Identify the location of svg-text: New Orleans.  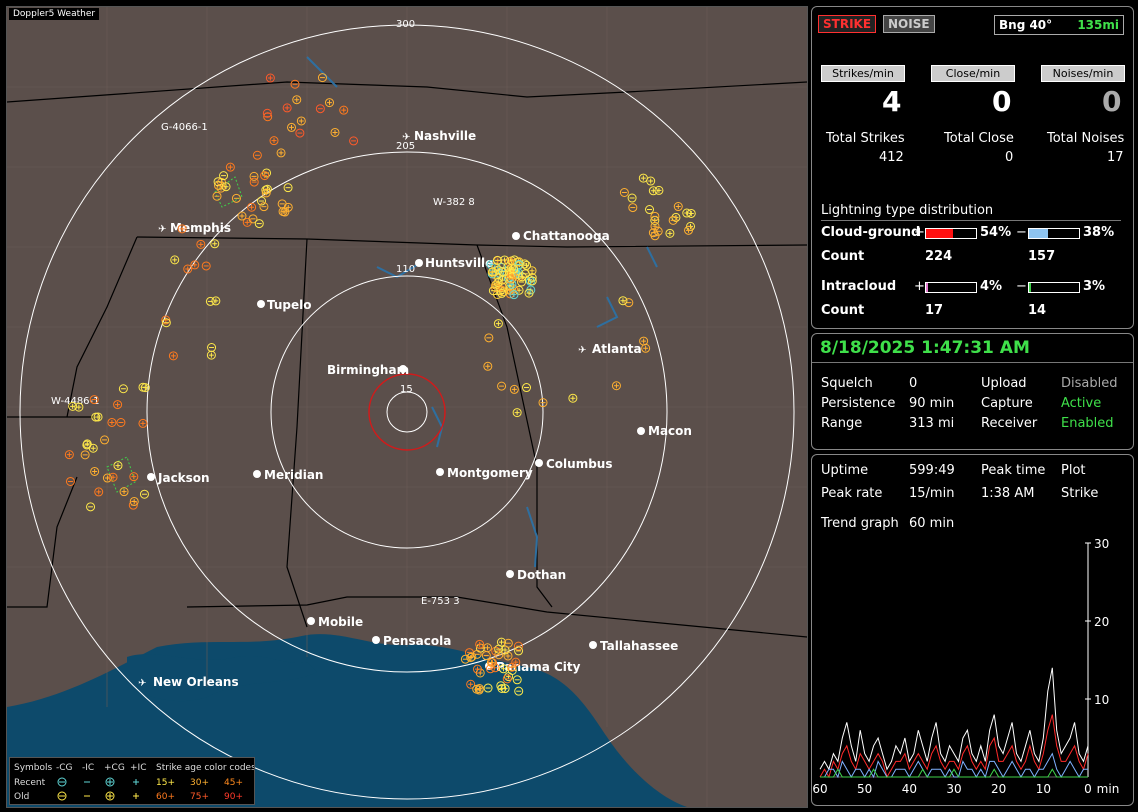
(196, 682).